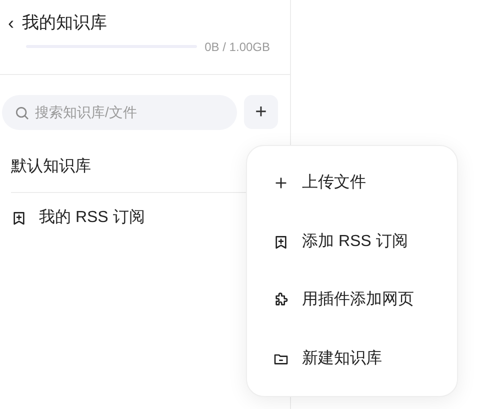 The width and height of the screenshot is (482, 409). Describe the element at coordinates (64, 23) in the screenshot. I see `page-title: 我的知识库` at that location.